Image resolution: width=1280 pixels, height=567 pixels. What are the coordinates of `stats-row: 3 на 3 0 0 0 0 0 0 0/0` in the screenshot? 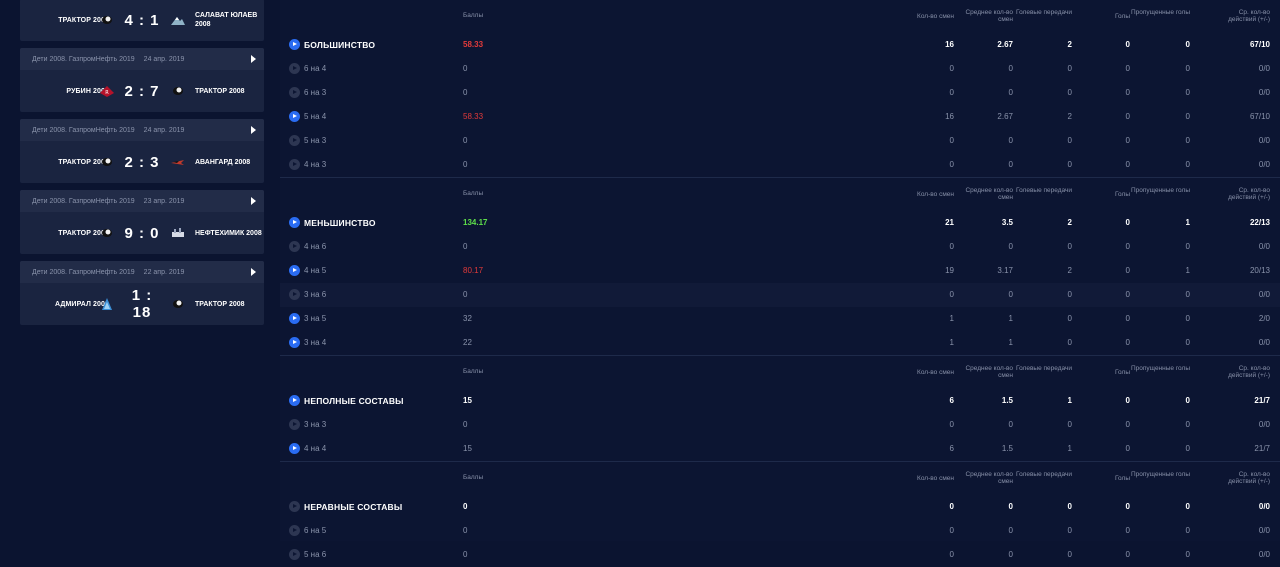 It's located at (780, 425).